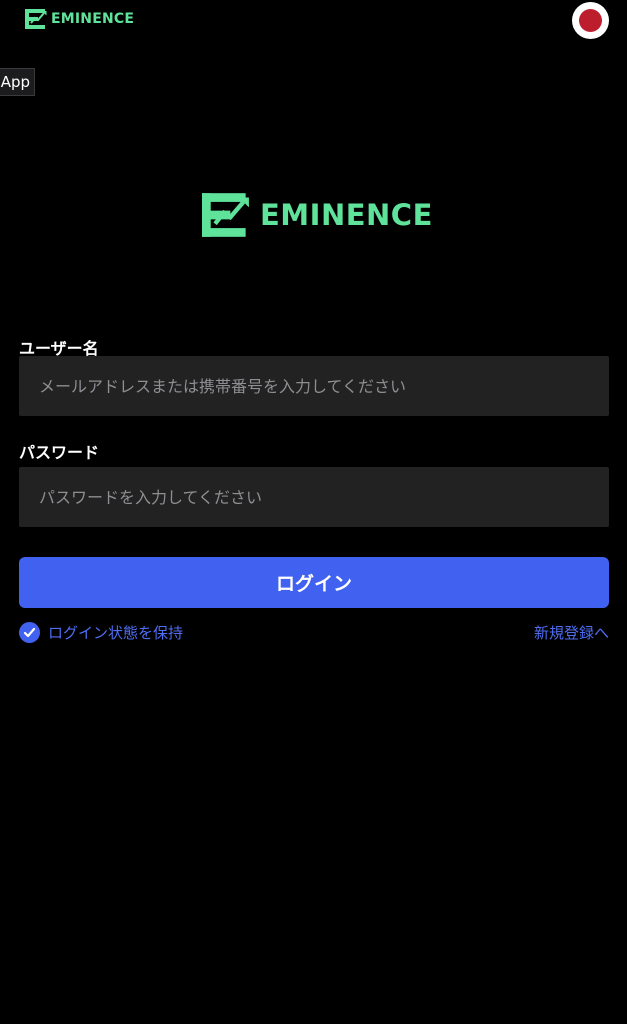  What do you see at coordinates (93, 19) in the screenshot?
I see `header-logo-text: EMINENCE` at bounding box center [93, 19].